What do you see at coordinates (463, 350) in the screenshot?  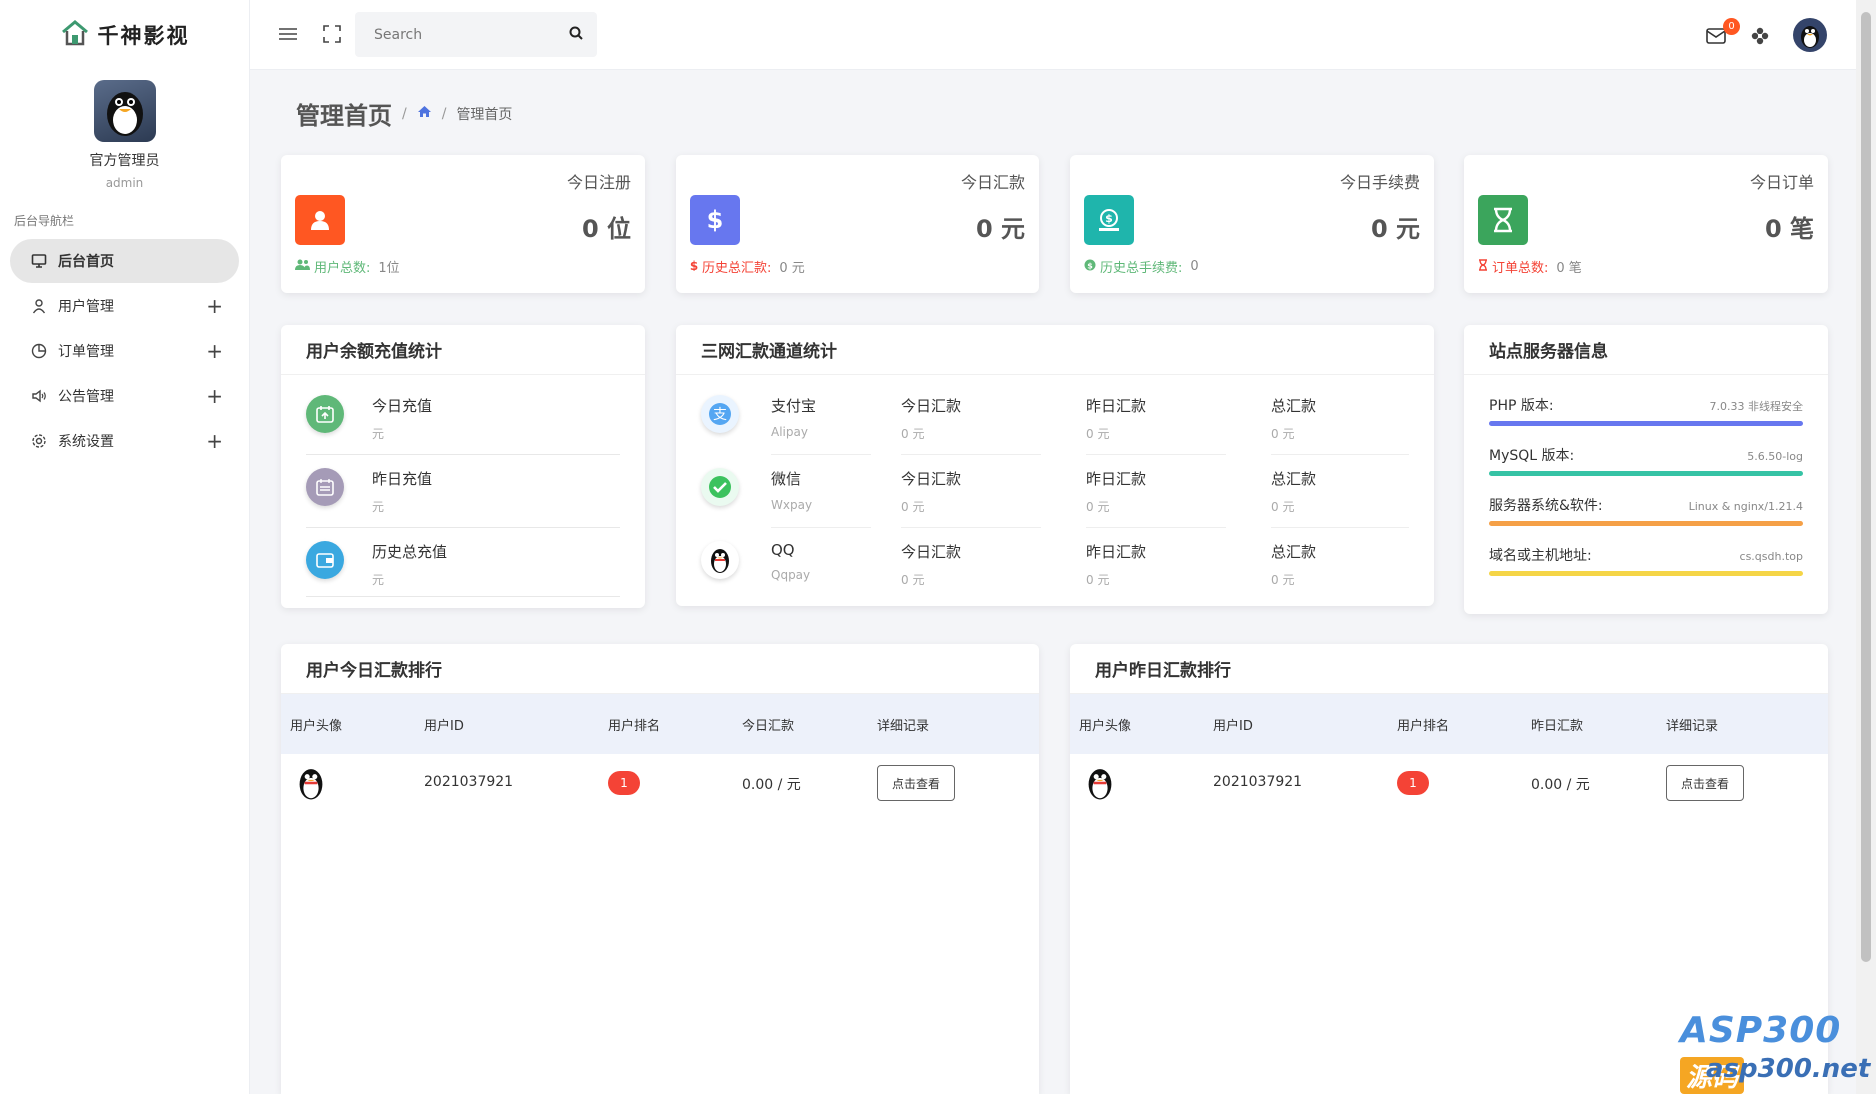 I see `card-title: 用户余额充值统计` at bounding box center [463, 350].